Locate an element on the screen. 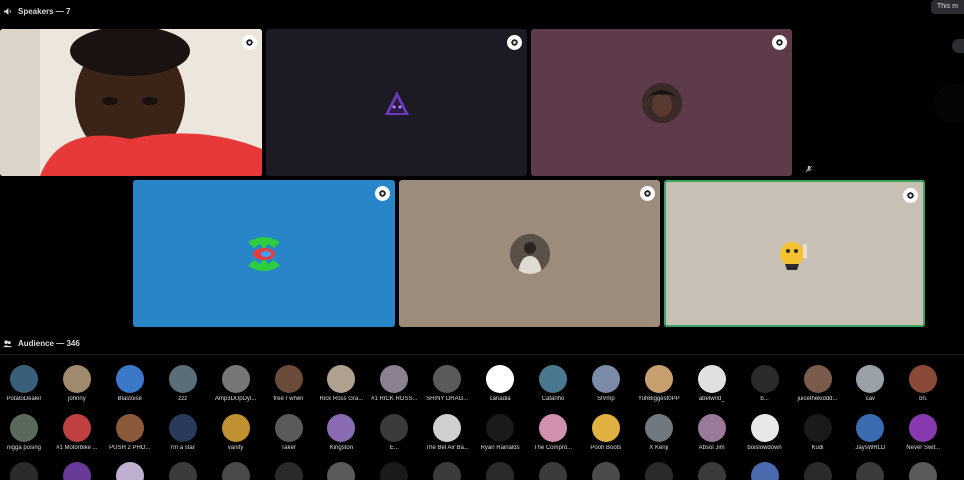  audience-member-name: Kingston is located at coordinates (341, 448).